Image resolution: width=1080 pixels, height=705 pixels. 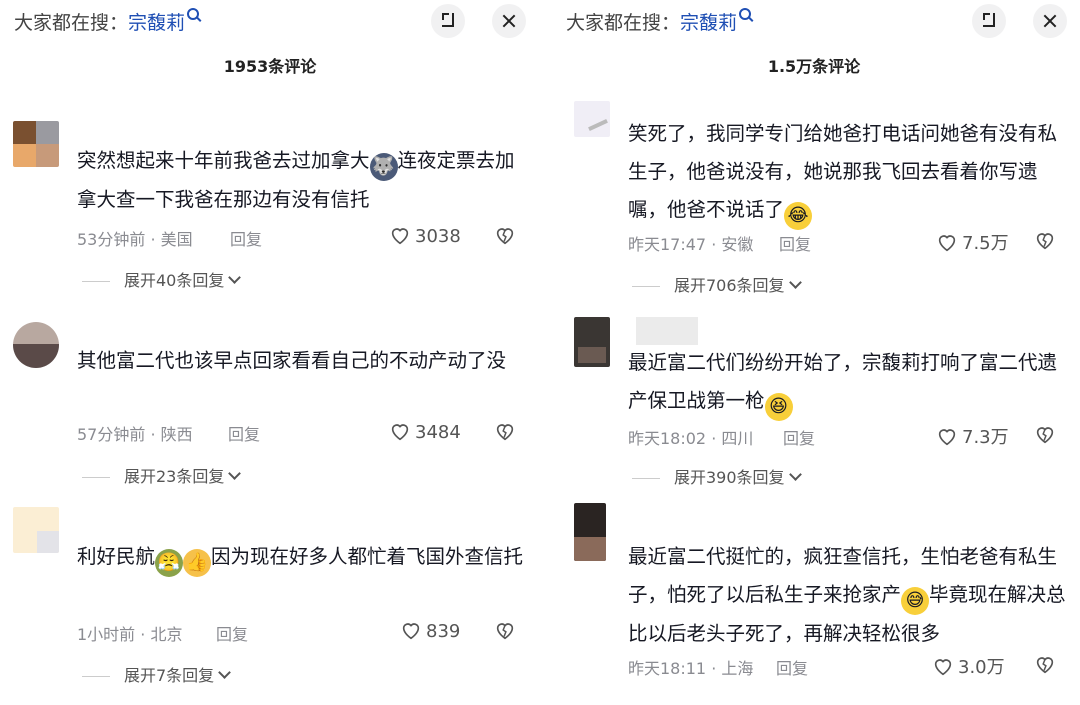 I want to click on like-count: 3484, so click(x=438, y=432).